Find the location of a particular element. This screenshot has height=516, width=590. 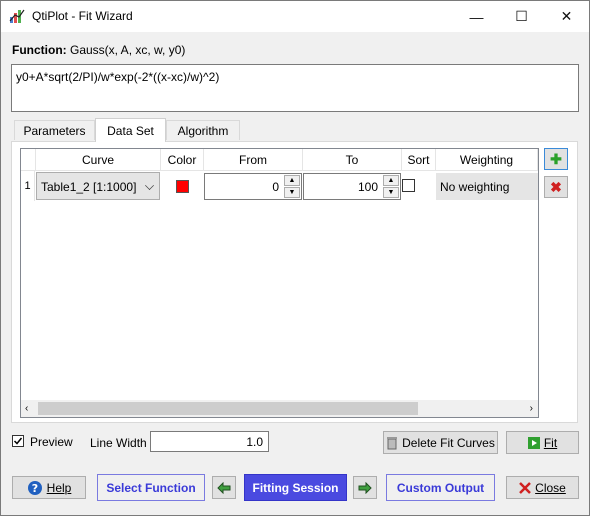

tab-algorithm-label: Algorithm is located at coordinates (203, 131).